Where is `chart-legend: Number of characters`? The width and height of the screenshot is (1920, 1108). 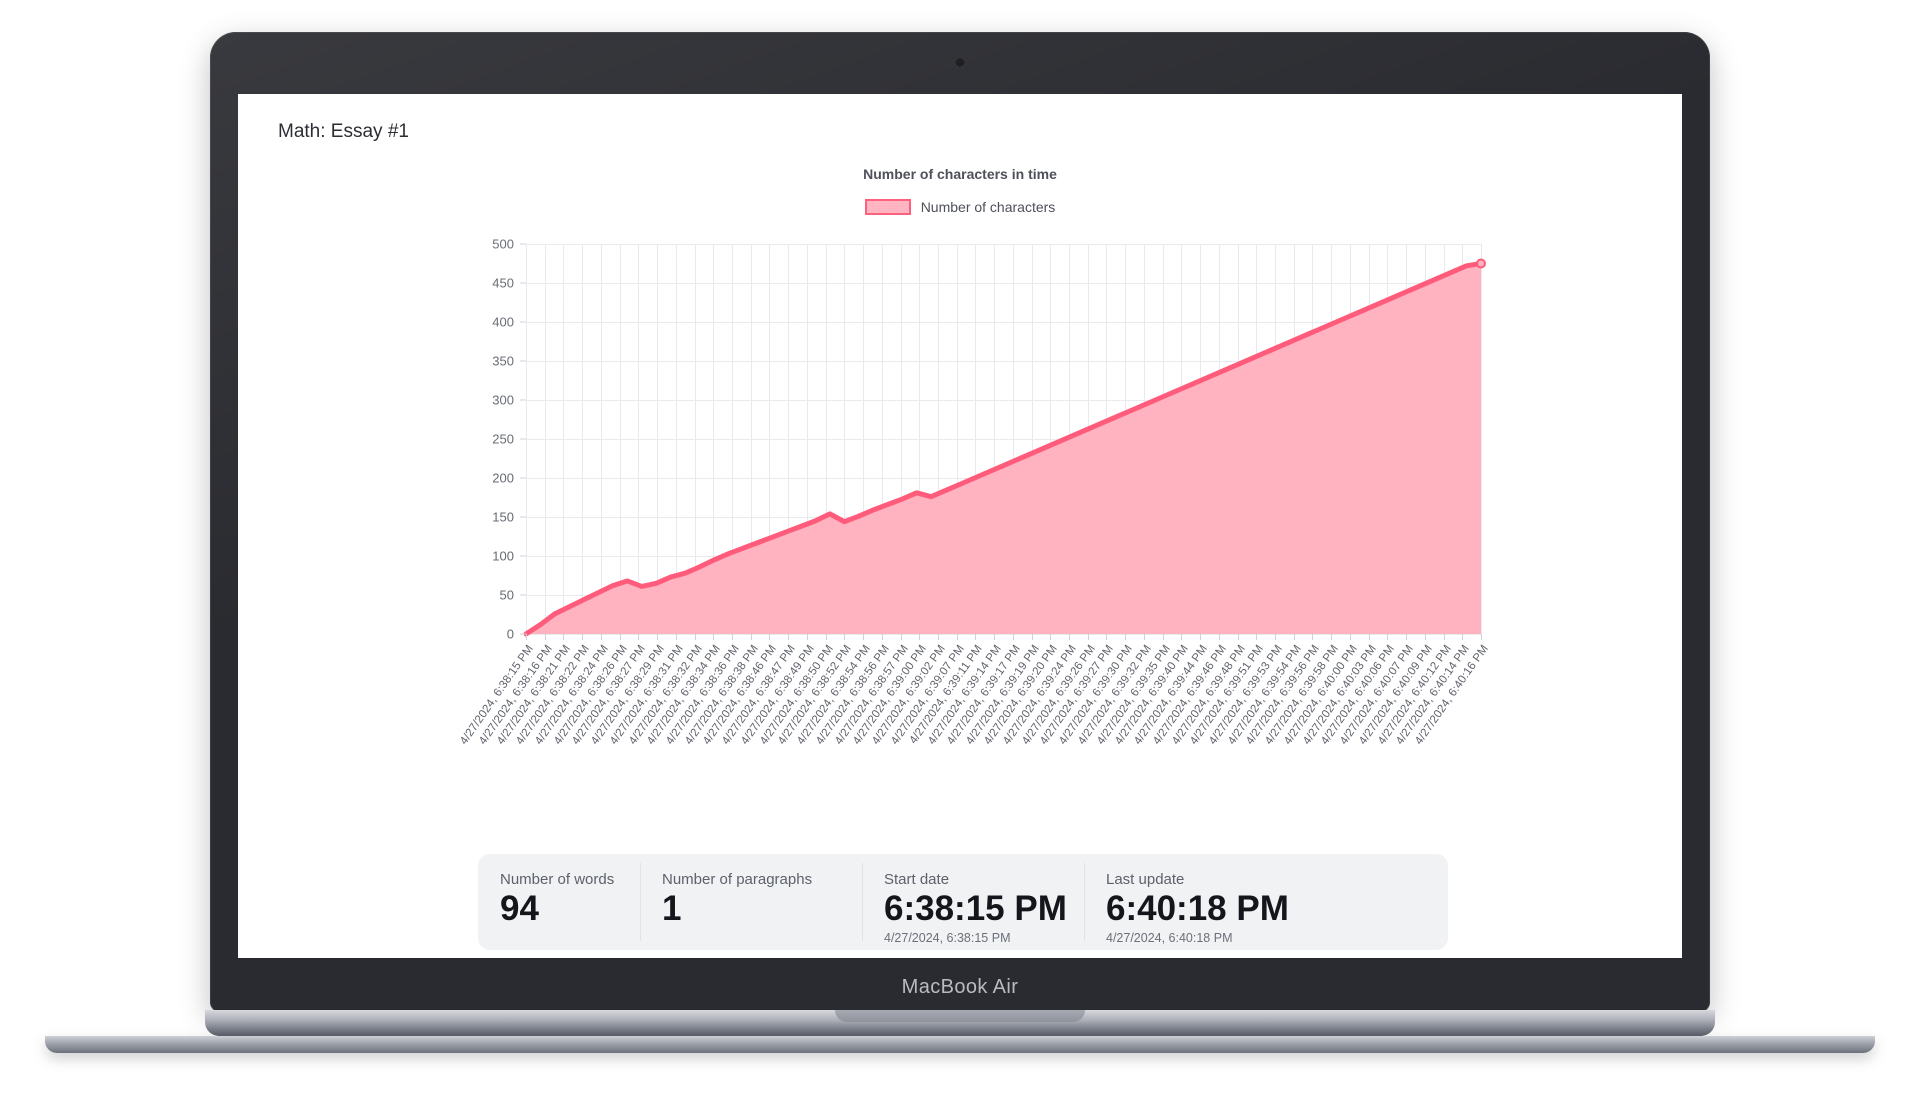
chart-legend: Number of characters is located at coordinates (960, 207).